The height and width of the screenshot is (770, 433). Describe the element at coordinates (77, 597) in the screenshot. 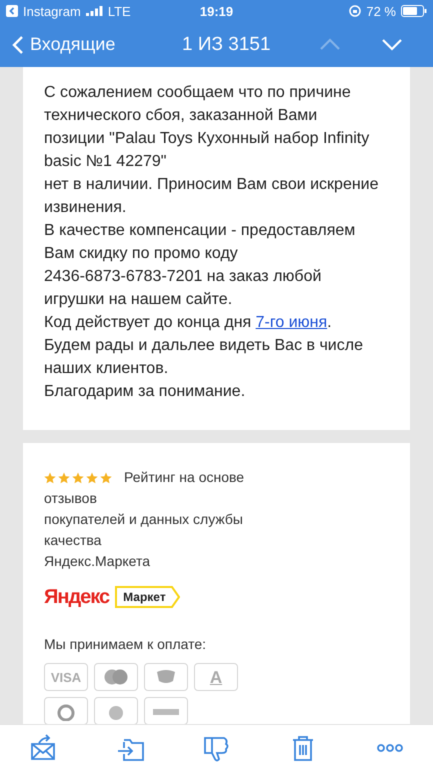

I see `brand-logo: Яндекс` at that location.